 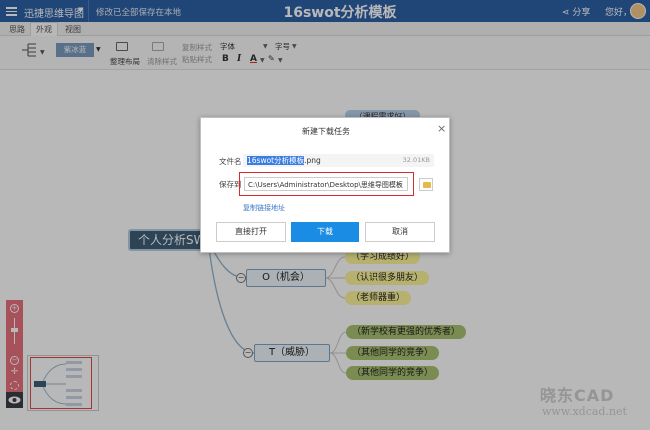 I want to click on copy-link: 复制链接地址, so click(x=264, y=208).